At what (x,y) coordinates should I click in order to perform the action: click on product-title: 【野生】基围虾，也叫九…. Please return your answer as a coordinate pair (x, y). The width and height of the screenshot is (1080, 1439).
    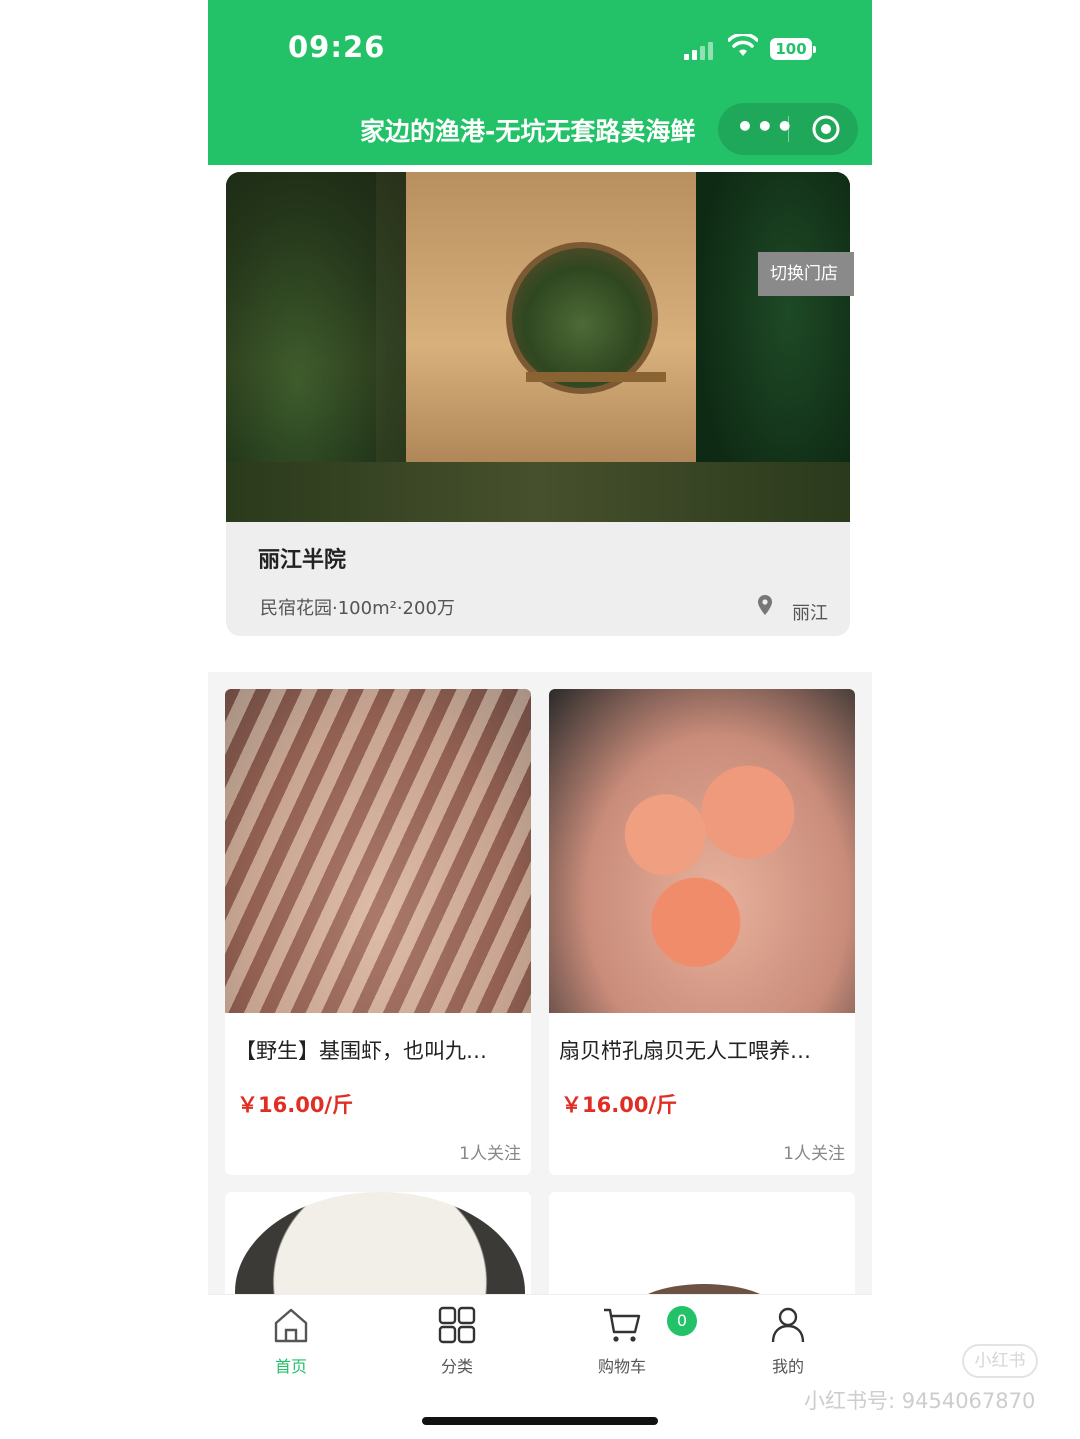
    Looking at the image, I should click on (361, 1051).